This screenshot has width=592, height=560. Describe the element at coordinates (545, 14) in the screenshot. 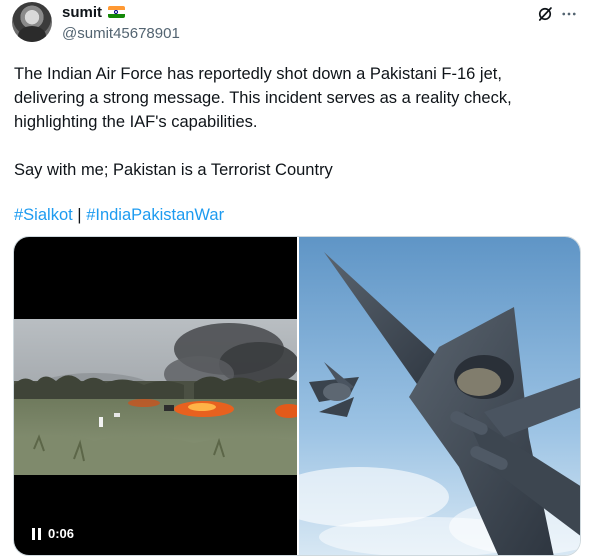

I see `grok-icon` at that location.